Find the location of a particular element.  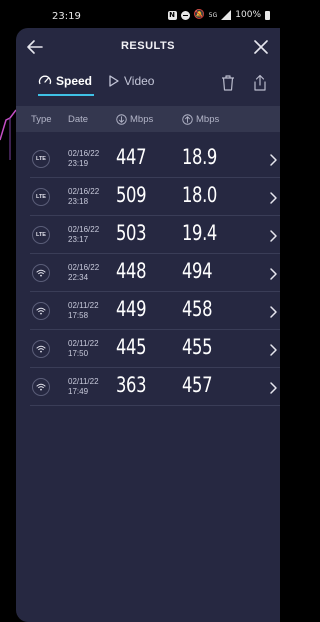

download-value: 363 is located at coordinates (131, 385).